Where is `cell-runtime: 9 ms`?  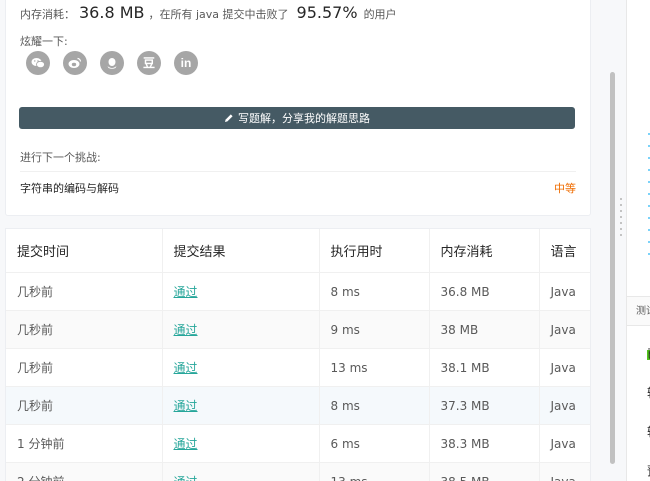
cell-runtime: 9 ms is located at coordinates (374, 329).